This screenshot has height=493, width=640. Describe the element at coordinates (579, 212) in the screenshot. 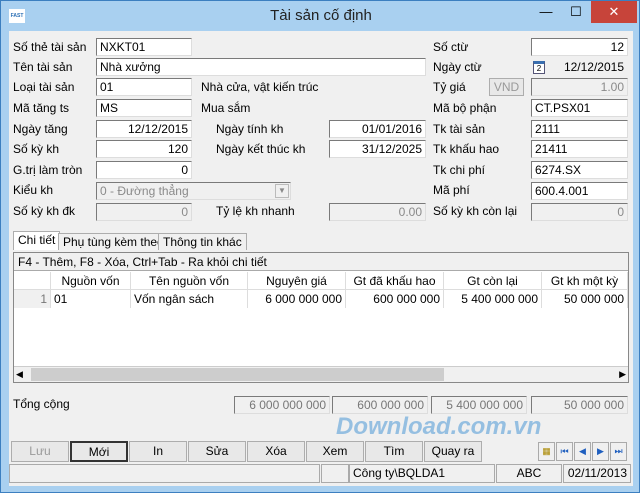

I see `so-ky-con-input: 0` at that location.